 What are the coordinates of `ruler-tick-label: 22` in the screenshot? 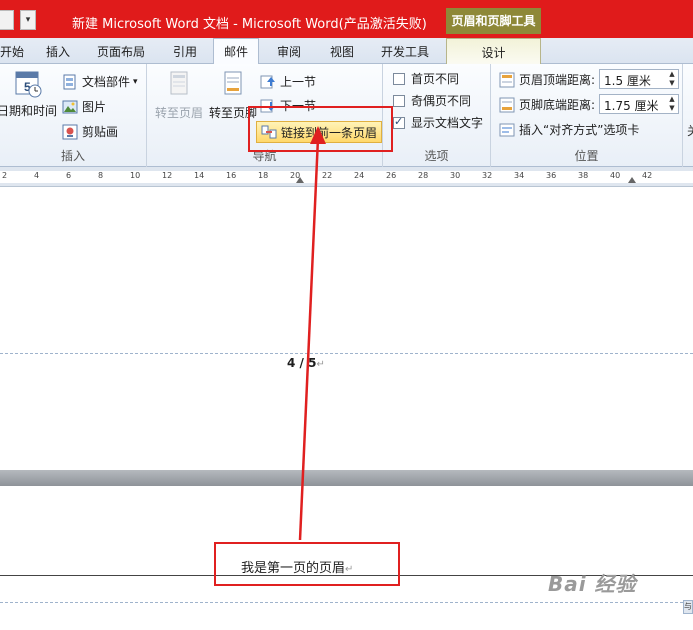 It's located at (327, 175).